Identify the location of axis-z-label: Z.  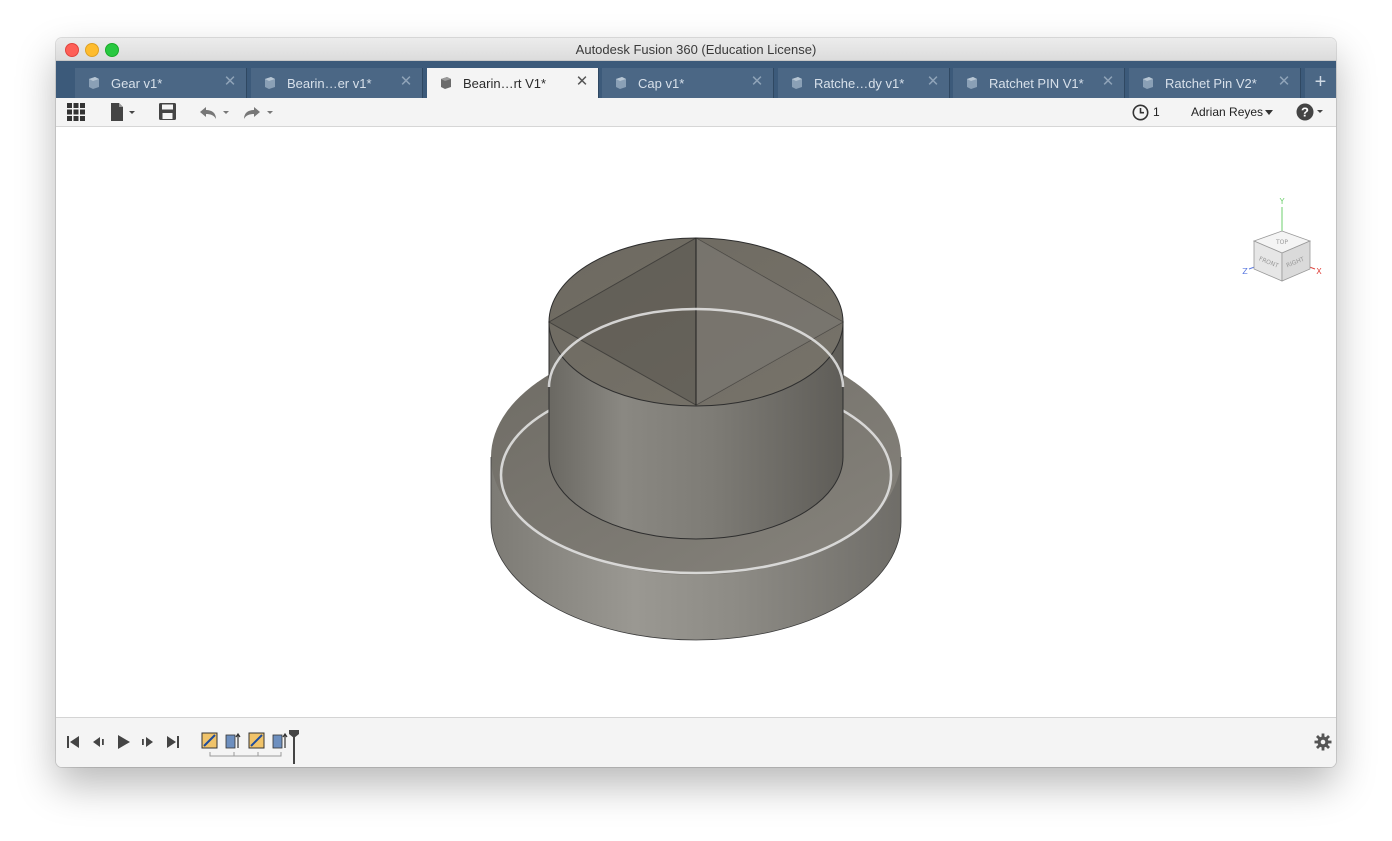
(1245, 271).